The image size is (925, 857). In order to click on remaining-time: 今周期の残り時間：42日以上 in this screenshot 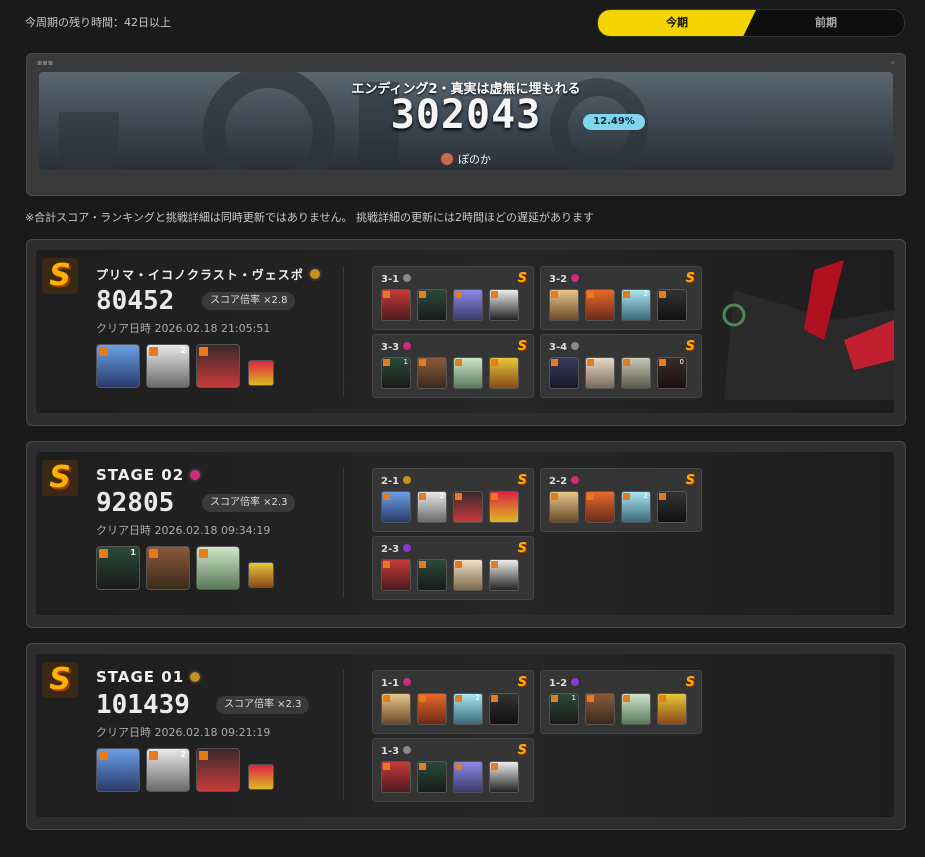, I will do `click(98, 22)`.